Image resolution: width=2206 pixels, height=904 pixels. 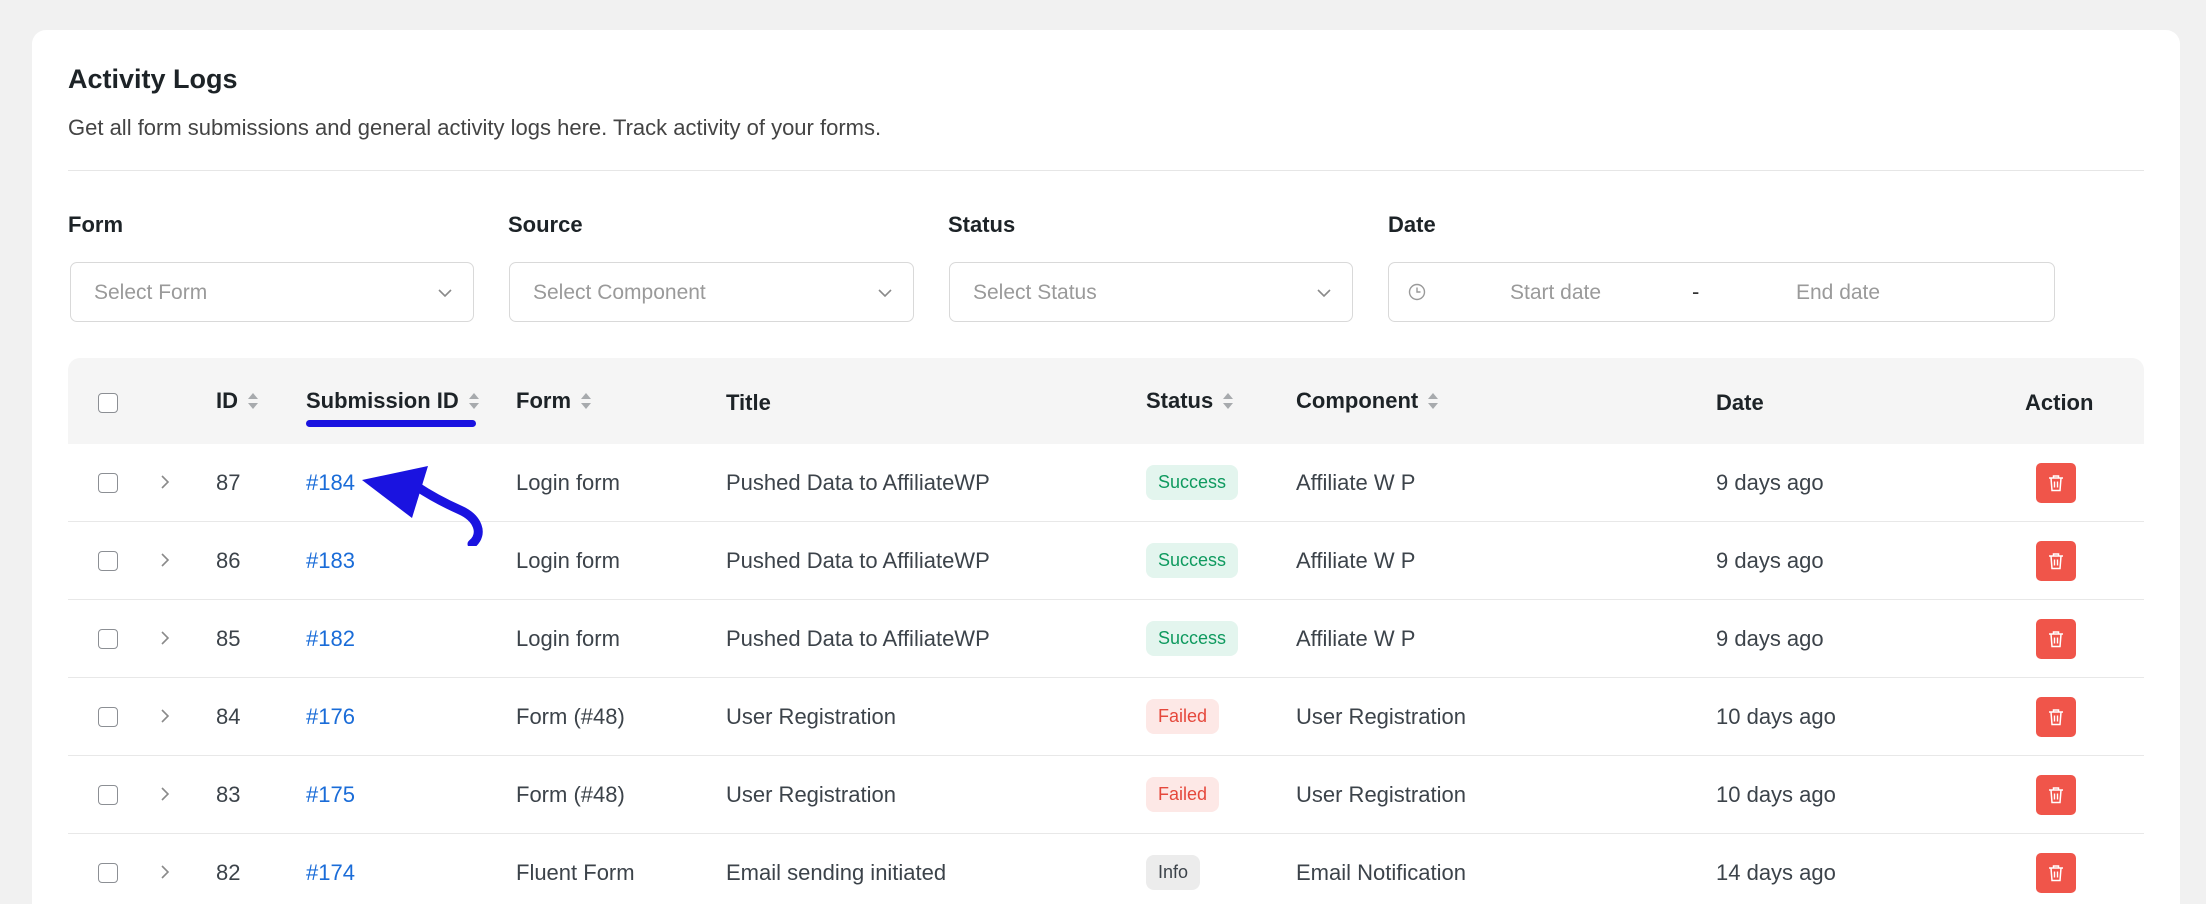 What do you see at coordinates (1417, 292) in the screenshot?
I see `clock-icon` at bounding box center [1417, 292].